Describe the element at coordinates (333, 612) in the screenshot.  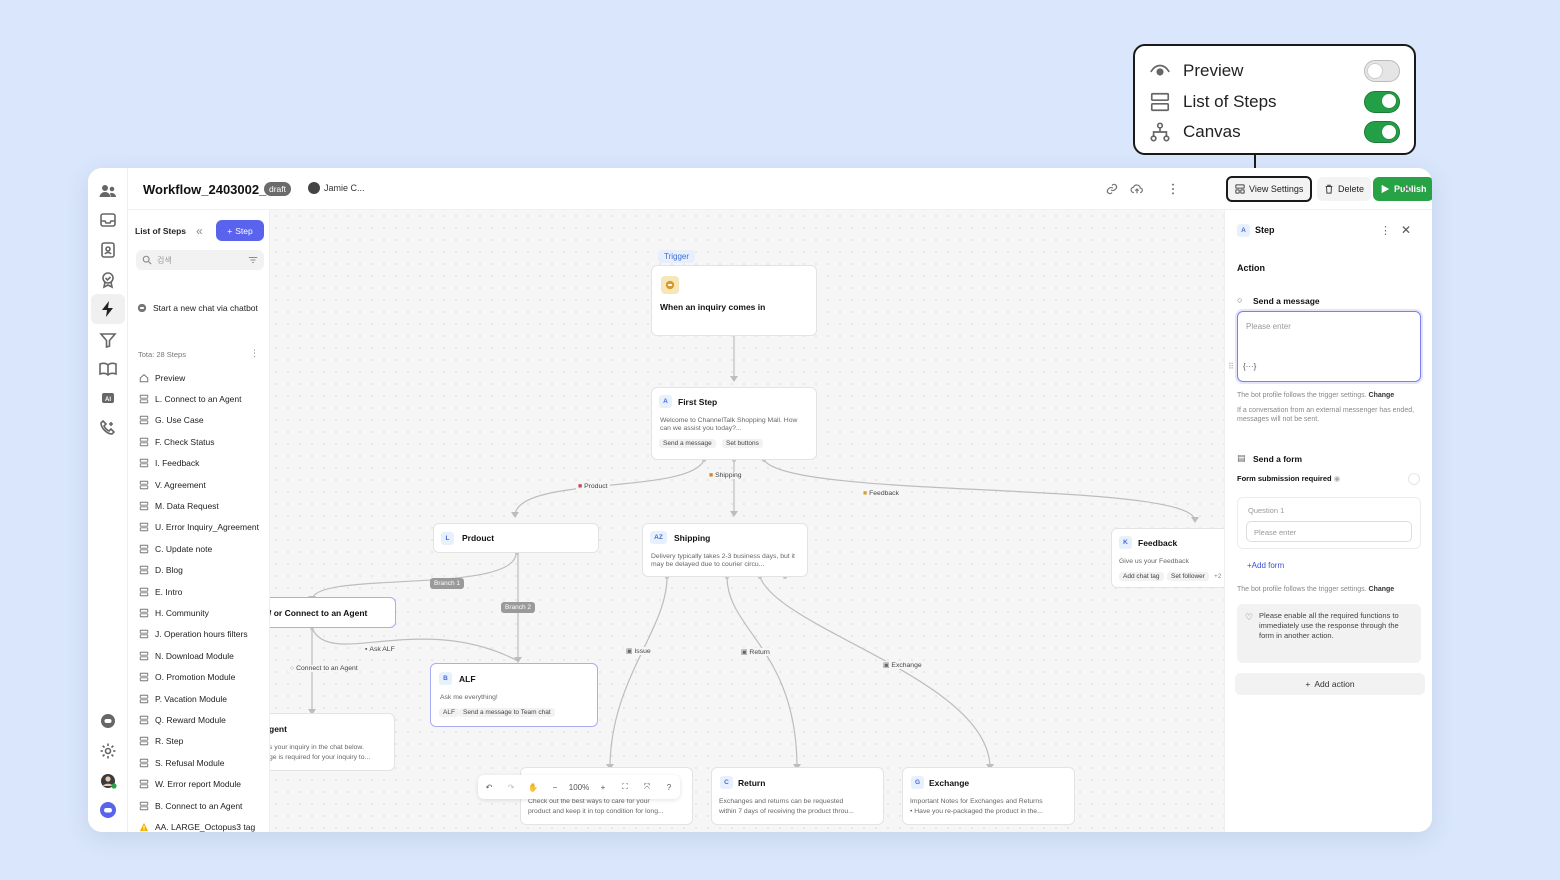
I see `connect-agent-node: / or Connect to an Agent` at that location.